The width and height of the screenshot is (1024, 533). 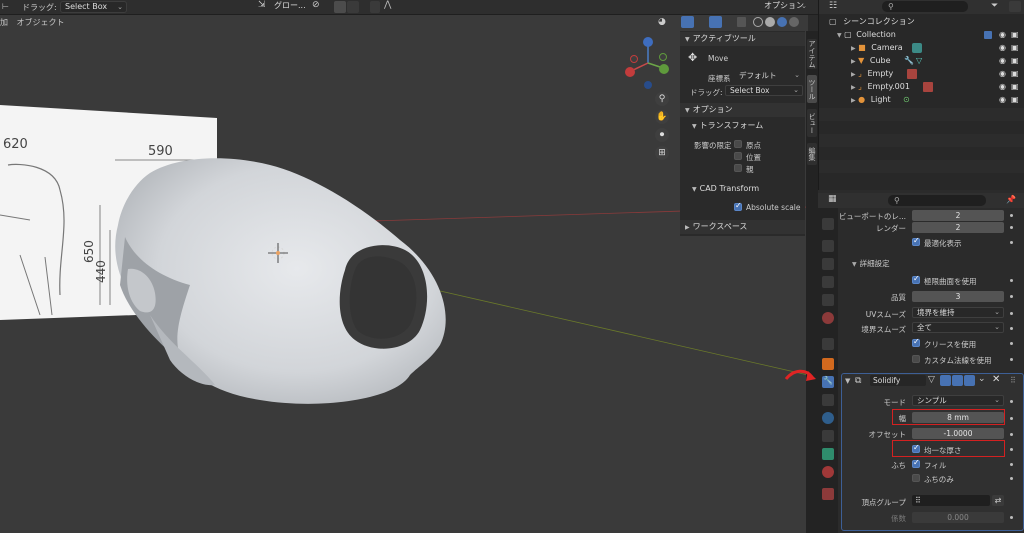 I want to click on pin-icon: 📌, so click(x=1012, y=200).